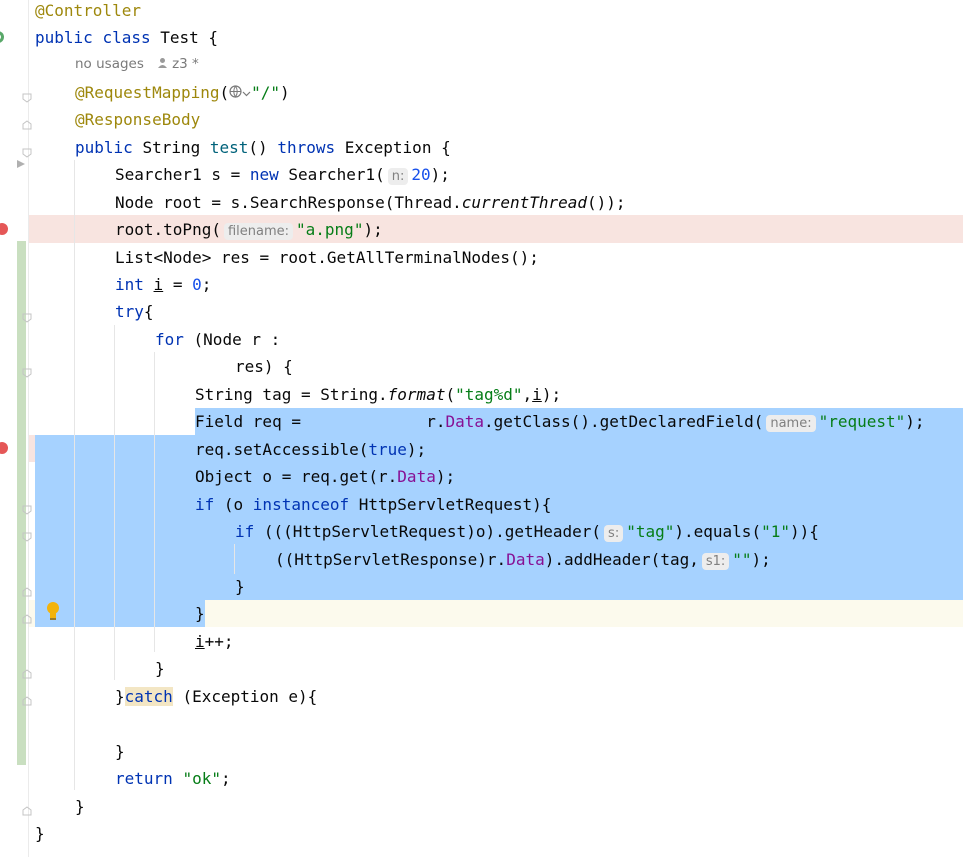 This screenshot has width=963, height=857. Describe the element at coordinates (481, 64) in the screenshot. I see `usages-hint-line: no usages z3 *` at that location.